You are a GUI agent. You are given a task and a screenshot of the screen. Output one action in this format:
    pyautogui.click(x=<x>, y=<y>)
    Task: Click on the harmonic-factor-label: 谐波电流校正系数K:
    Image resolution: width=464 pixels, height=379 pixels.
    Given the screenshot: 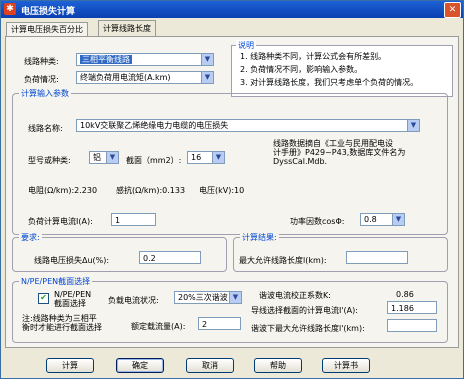 What is the action you would take?
    pyautogui.click(x=295, y=295)
    